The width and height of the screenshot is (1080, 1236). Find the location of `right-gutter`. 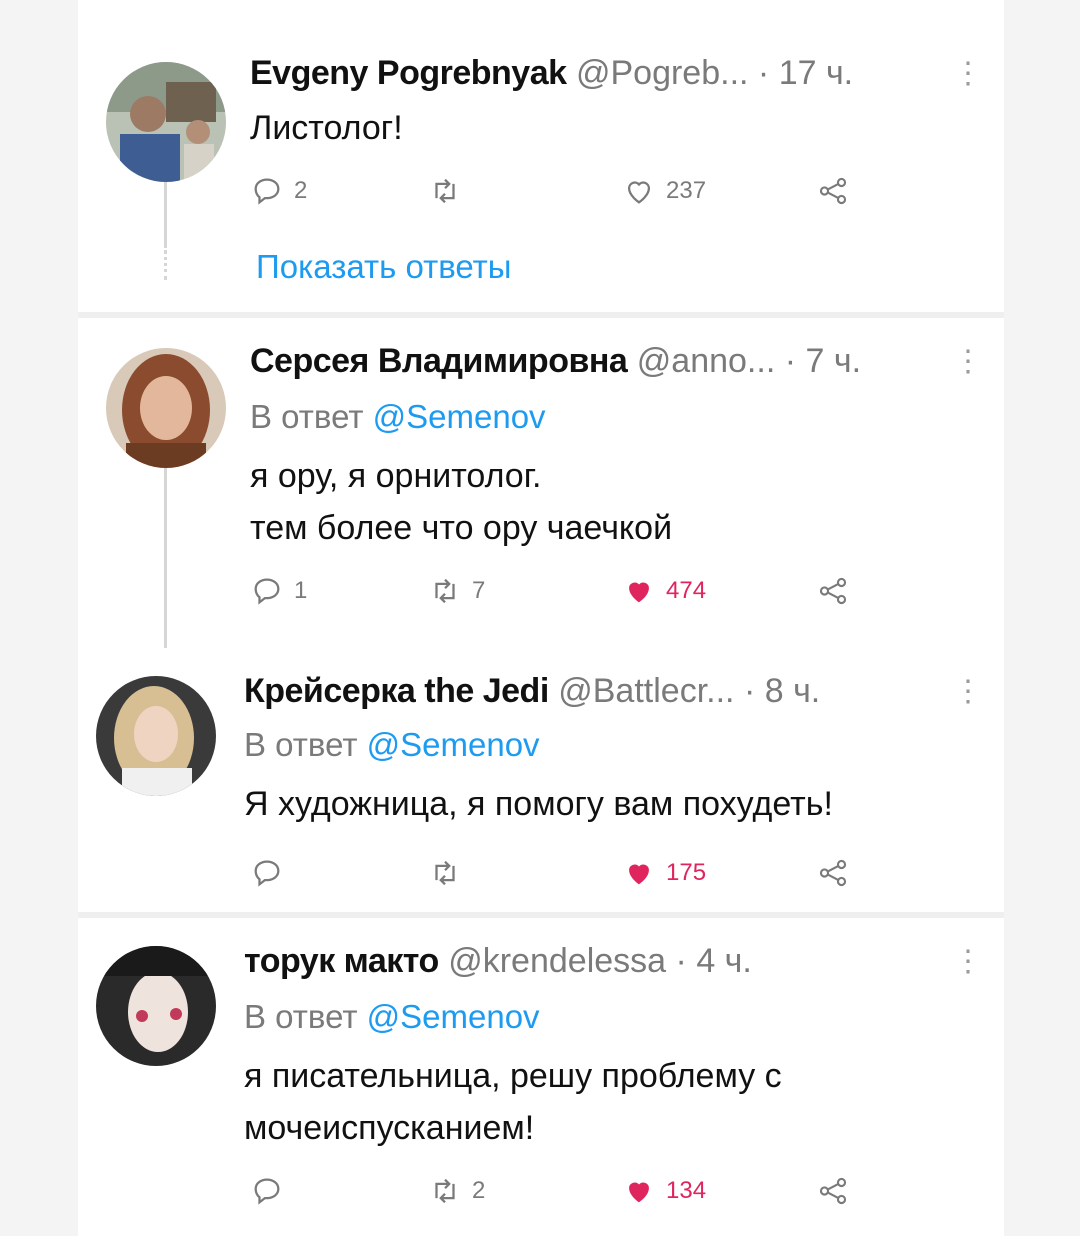

right-gutter is located at coordinates (1042, 618).